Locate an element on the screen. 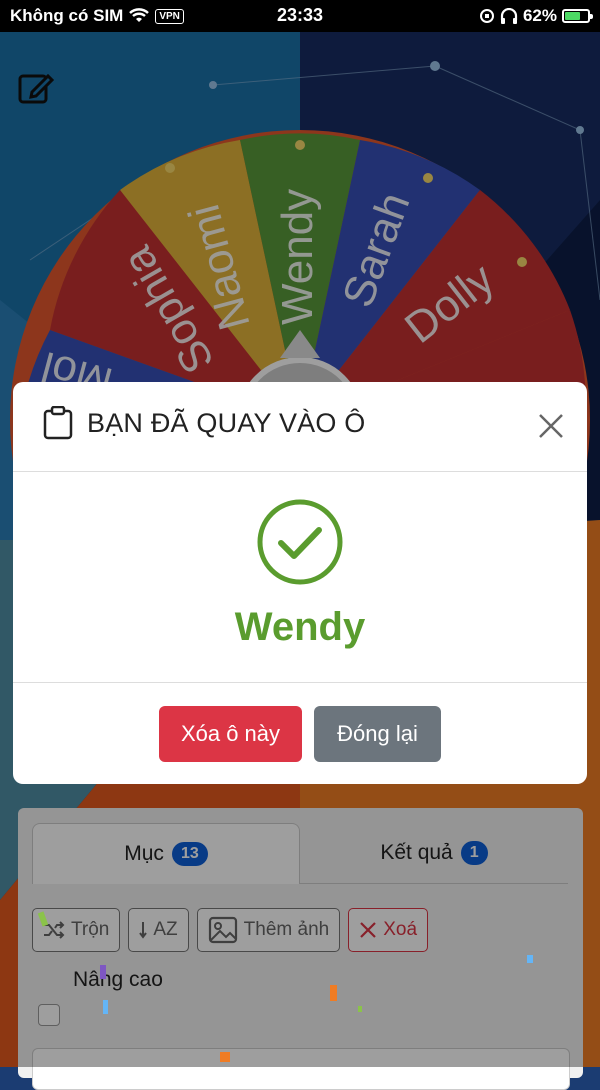 This screenshot has height=1090, width=600. clipboard-icon is located at coordinates (58, 423).